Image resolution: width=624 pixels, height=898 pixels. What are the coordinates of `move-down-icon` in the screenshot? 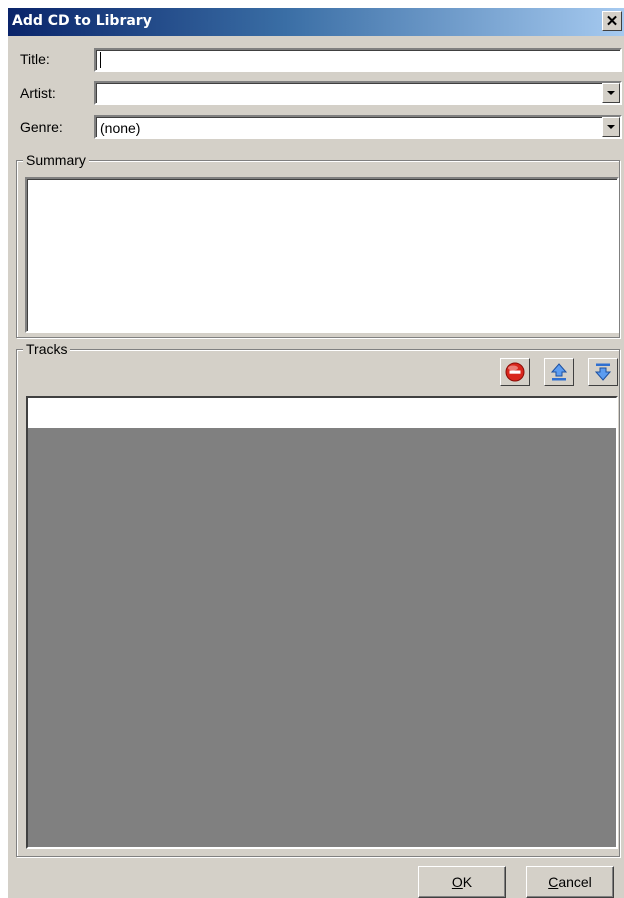 It's located at (603, 372).